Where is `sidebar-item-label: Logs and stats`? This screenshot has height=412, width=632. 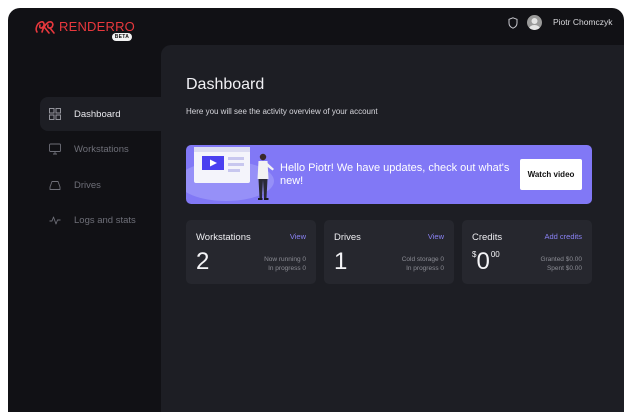 sidebar-item-label: Logs and stats is located at coordinates (105, 220).